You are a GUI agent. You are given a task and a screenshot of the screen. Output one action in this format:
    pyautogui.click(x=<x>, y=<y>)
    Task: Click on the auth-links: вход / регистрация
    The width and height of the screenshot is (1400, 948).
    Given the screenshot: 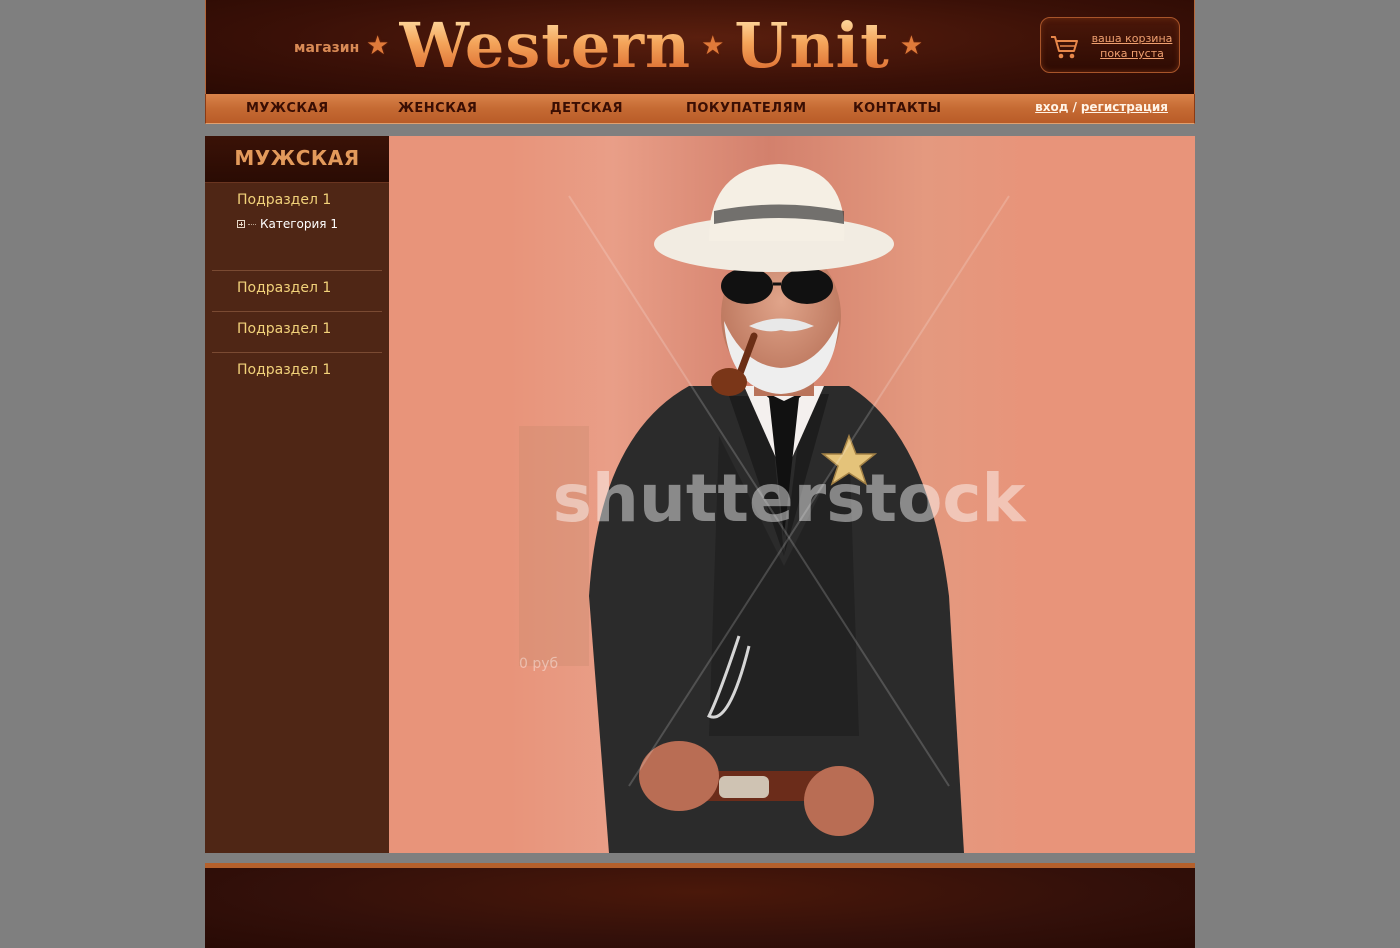 What is the action you would take?
    pyautogui.click(x=1101, y=107)
    